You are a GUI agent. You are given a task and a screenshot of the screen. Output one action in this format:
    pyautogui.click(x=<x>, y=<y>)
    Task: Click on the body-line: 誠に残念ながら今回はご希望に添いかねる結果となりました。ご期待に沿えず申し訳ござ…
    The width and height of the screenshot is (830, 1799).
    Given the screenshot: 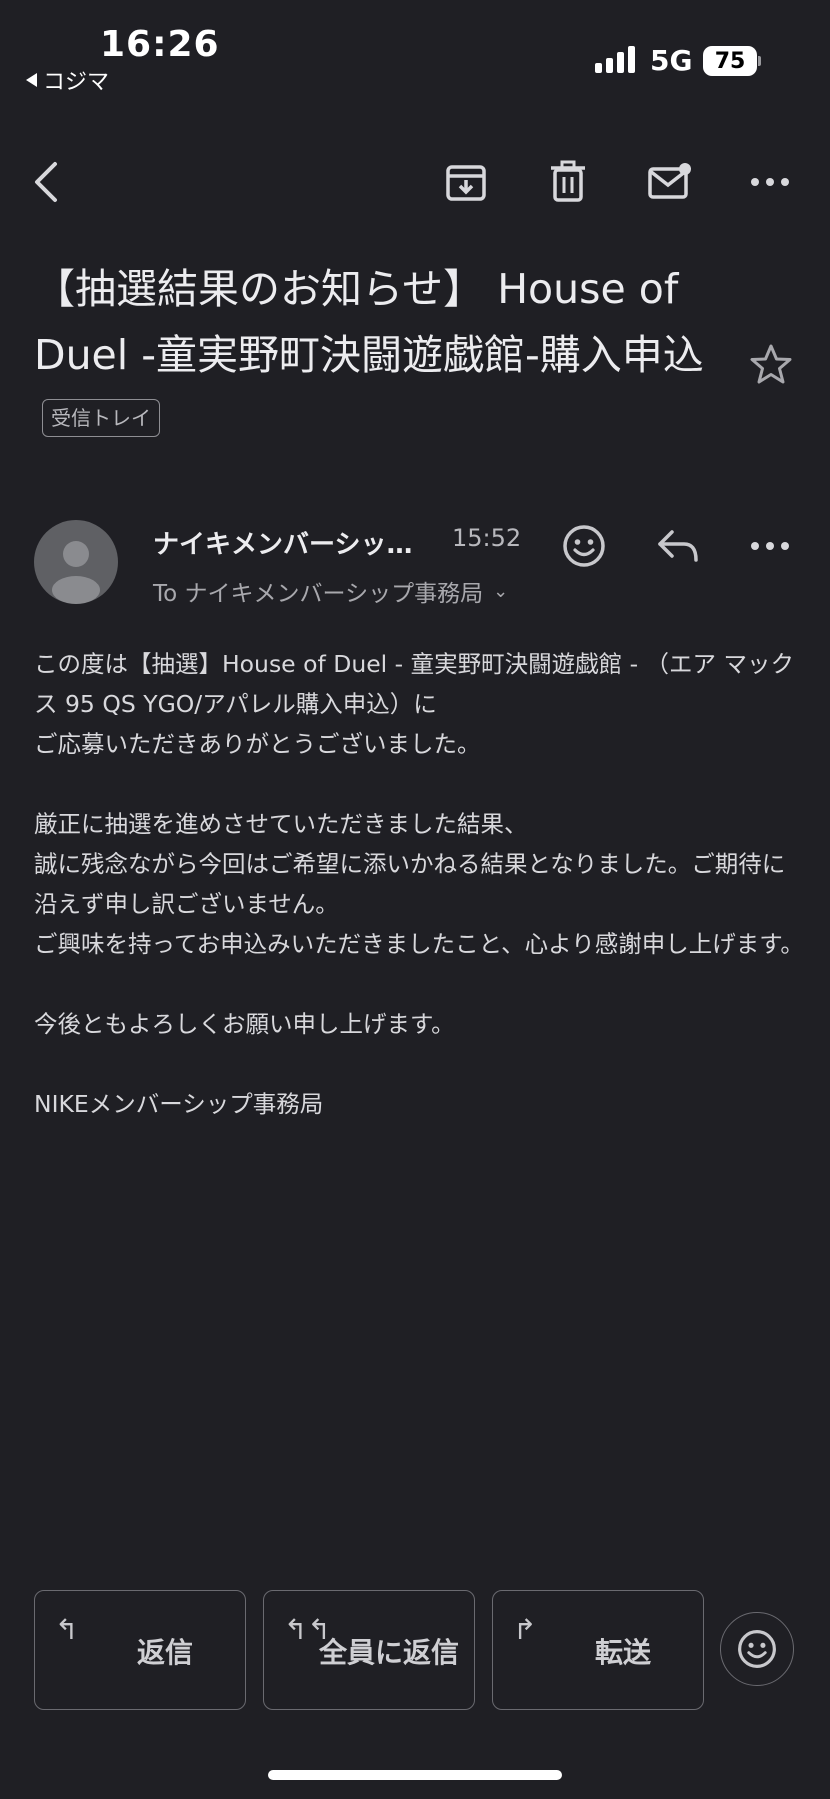 What is the action you would take?
    pyautogui.click(x=410, y=884)
    